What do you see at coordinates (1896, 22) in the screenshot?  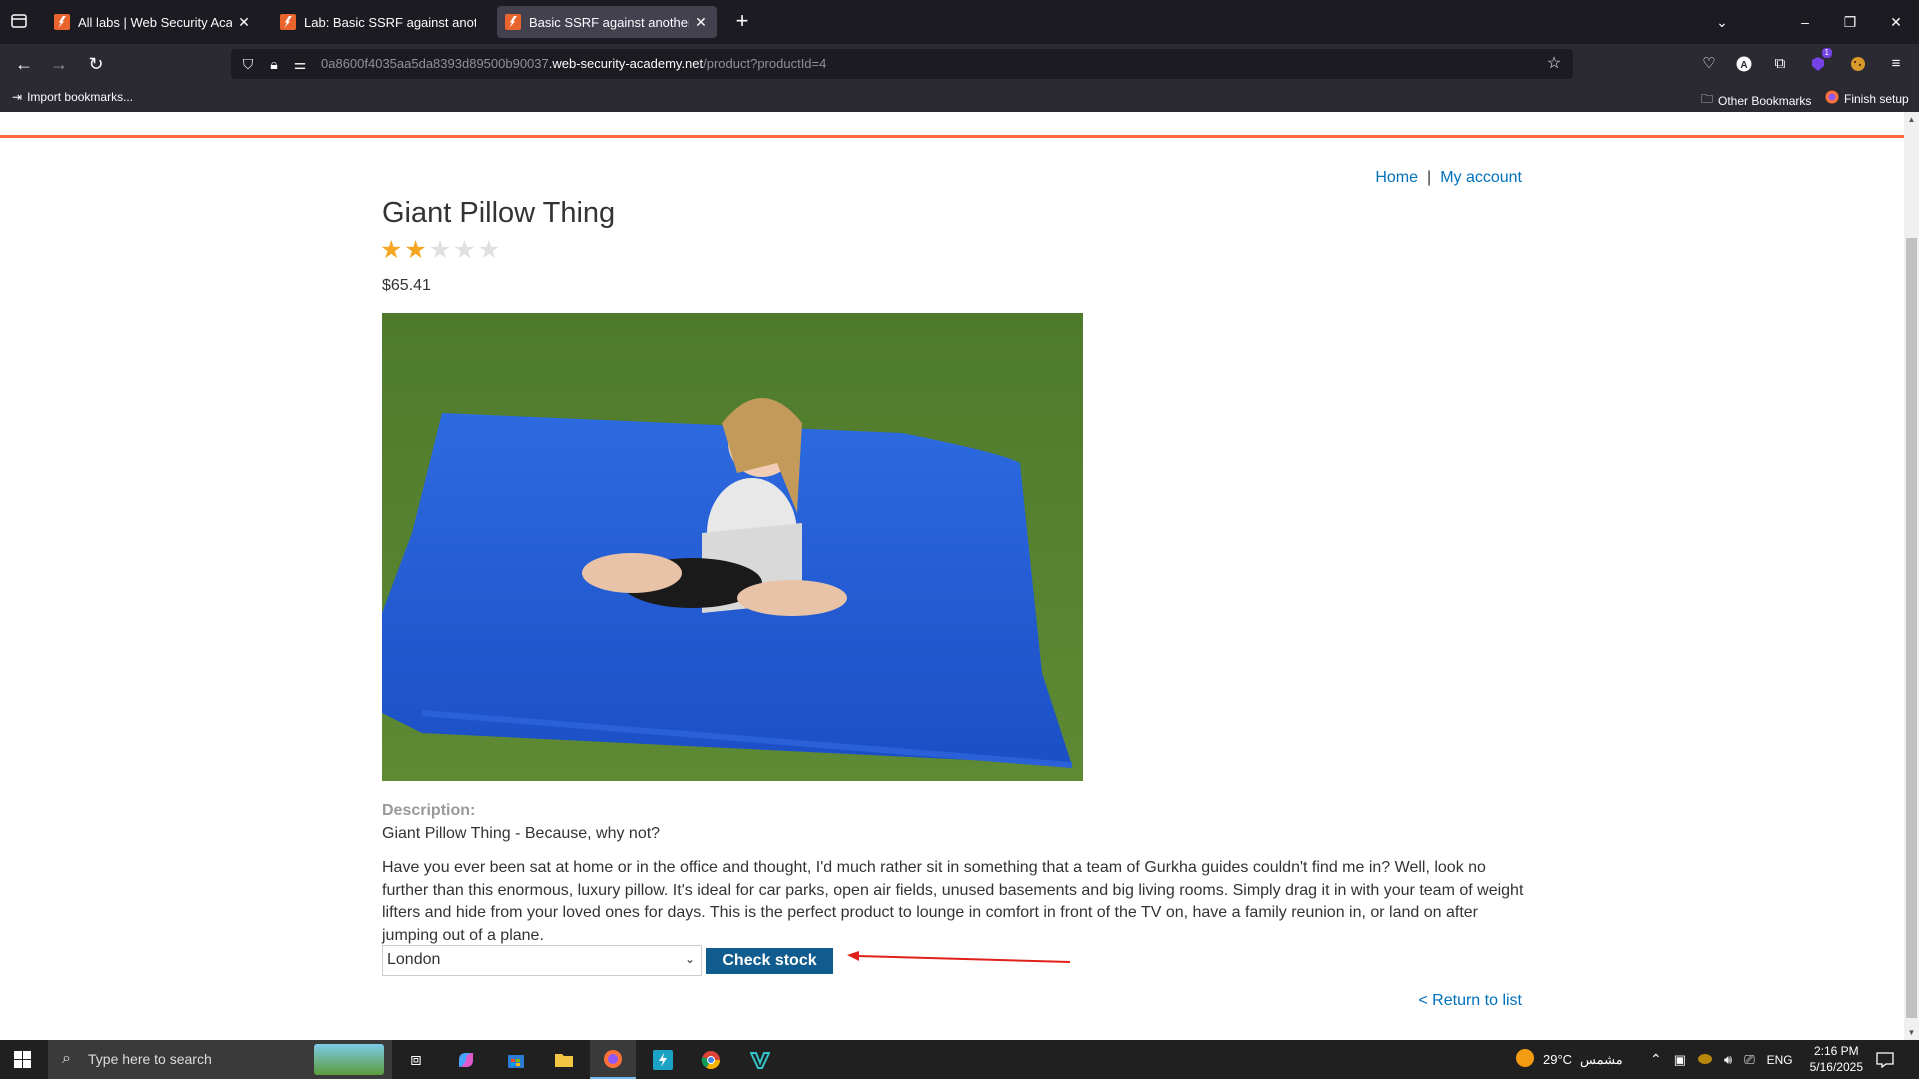 I see `close-window-icon: ✕` at bounding box center [1896, 22].